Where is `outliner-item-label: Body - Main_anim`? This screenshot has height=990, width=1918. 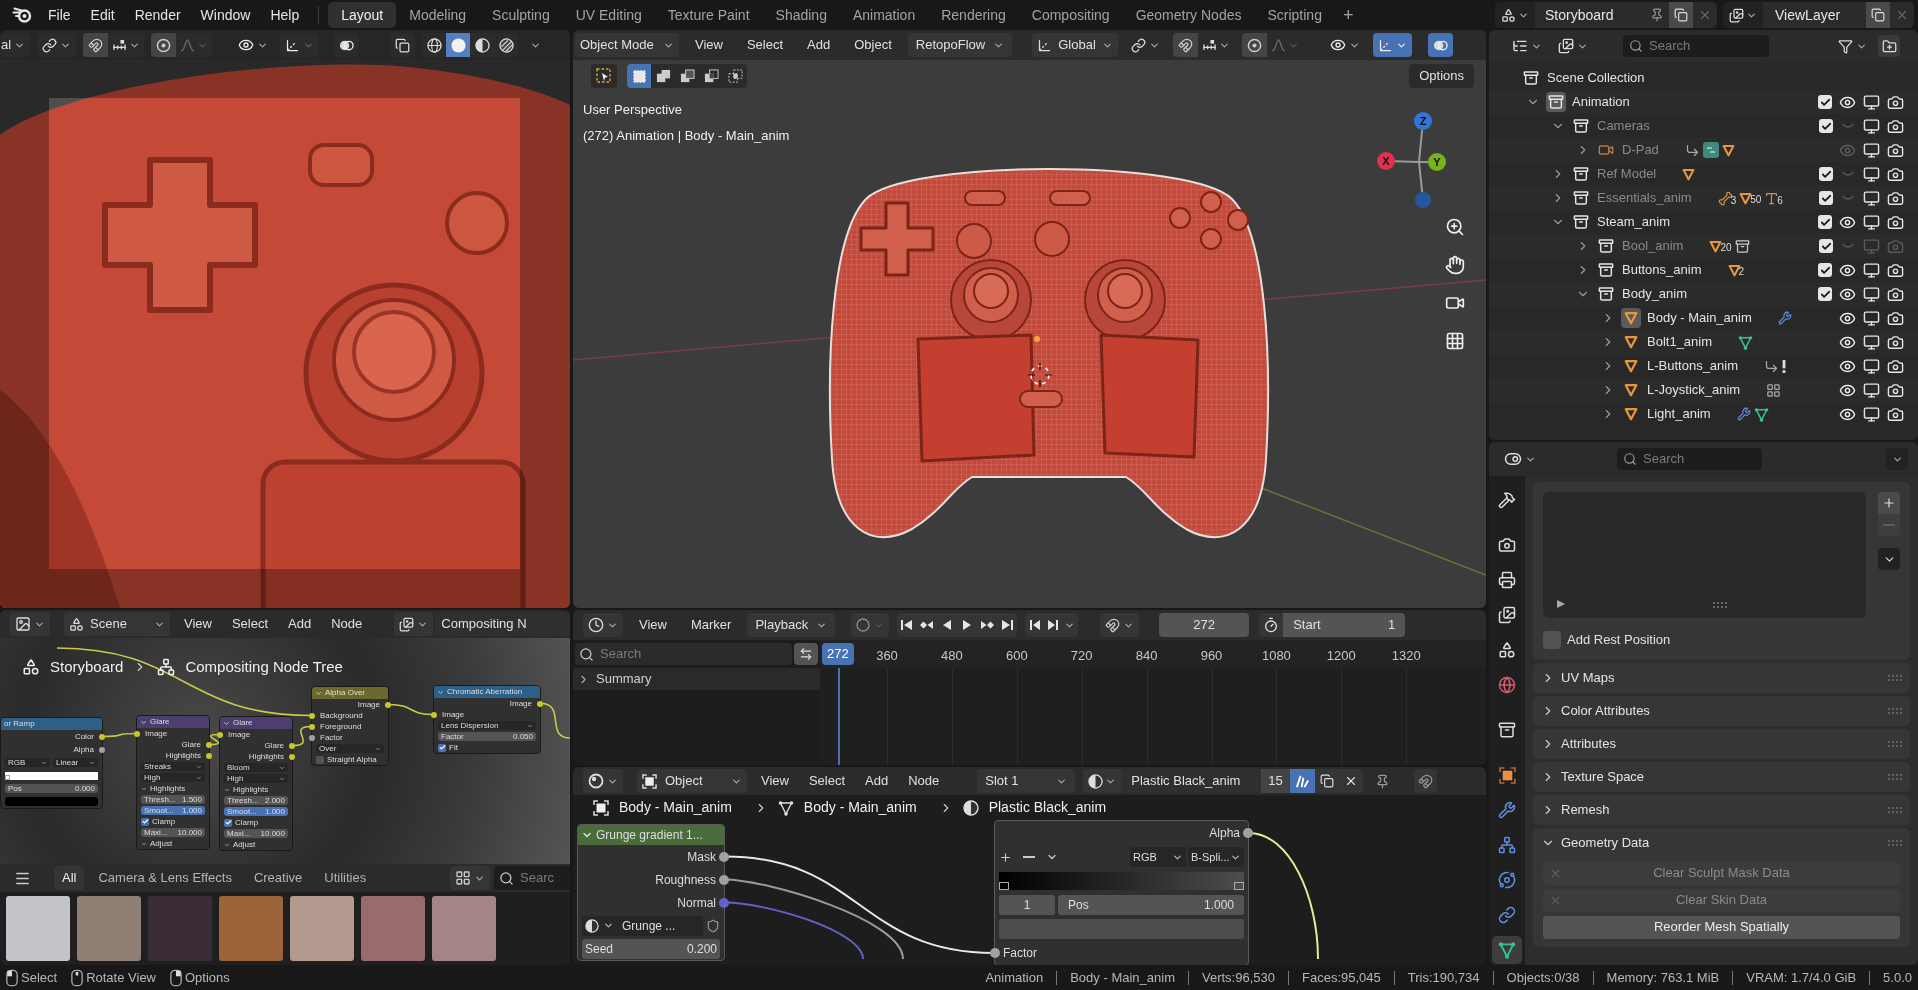
outliner-item-label: Body - Main_anim is located at coordinates (1699, 318).